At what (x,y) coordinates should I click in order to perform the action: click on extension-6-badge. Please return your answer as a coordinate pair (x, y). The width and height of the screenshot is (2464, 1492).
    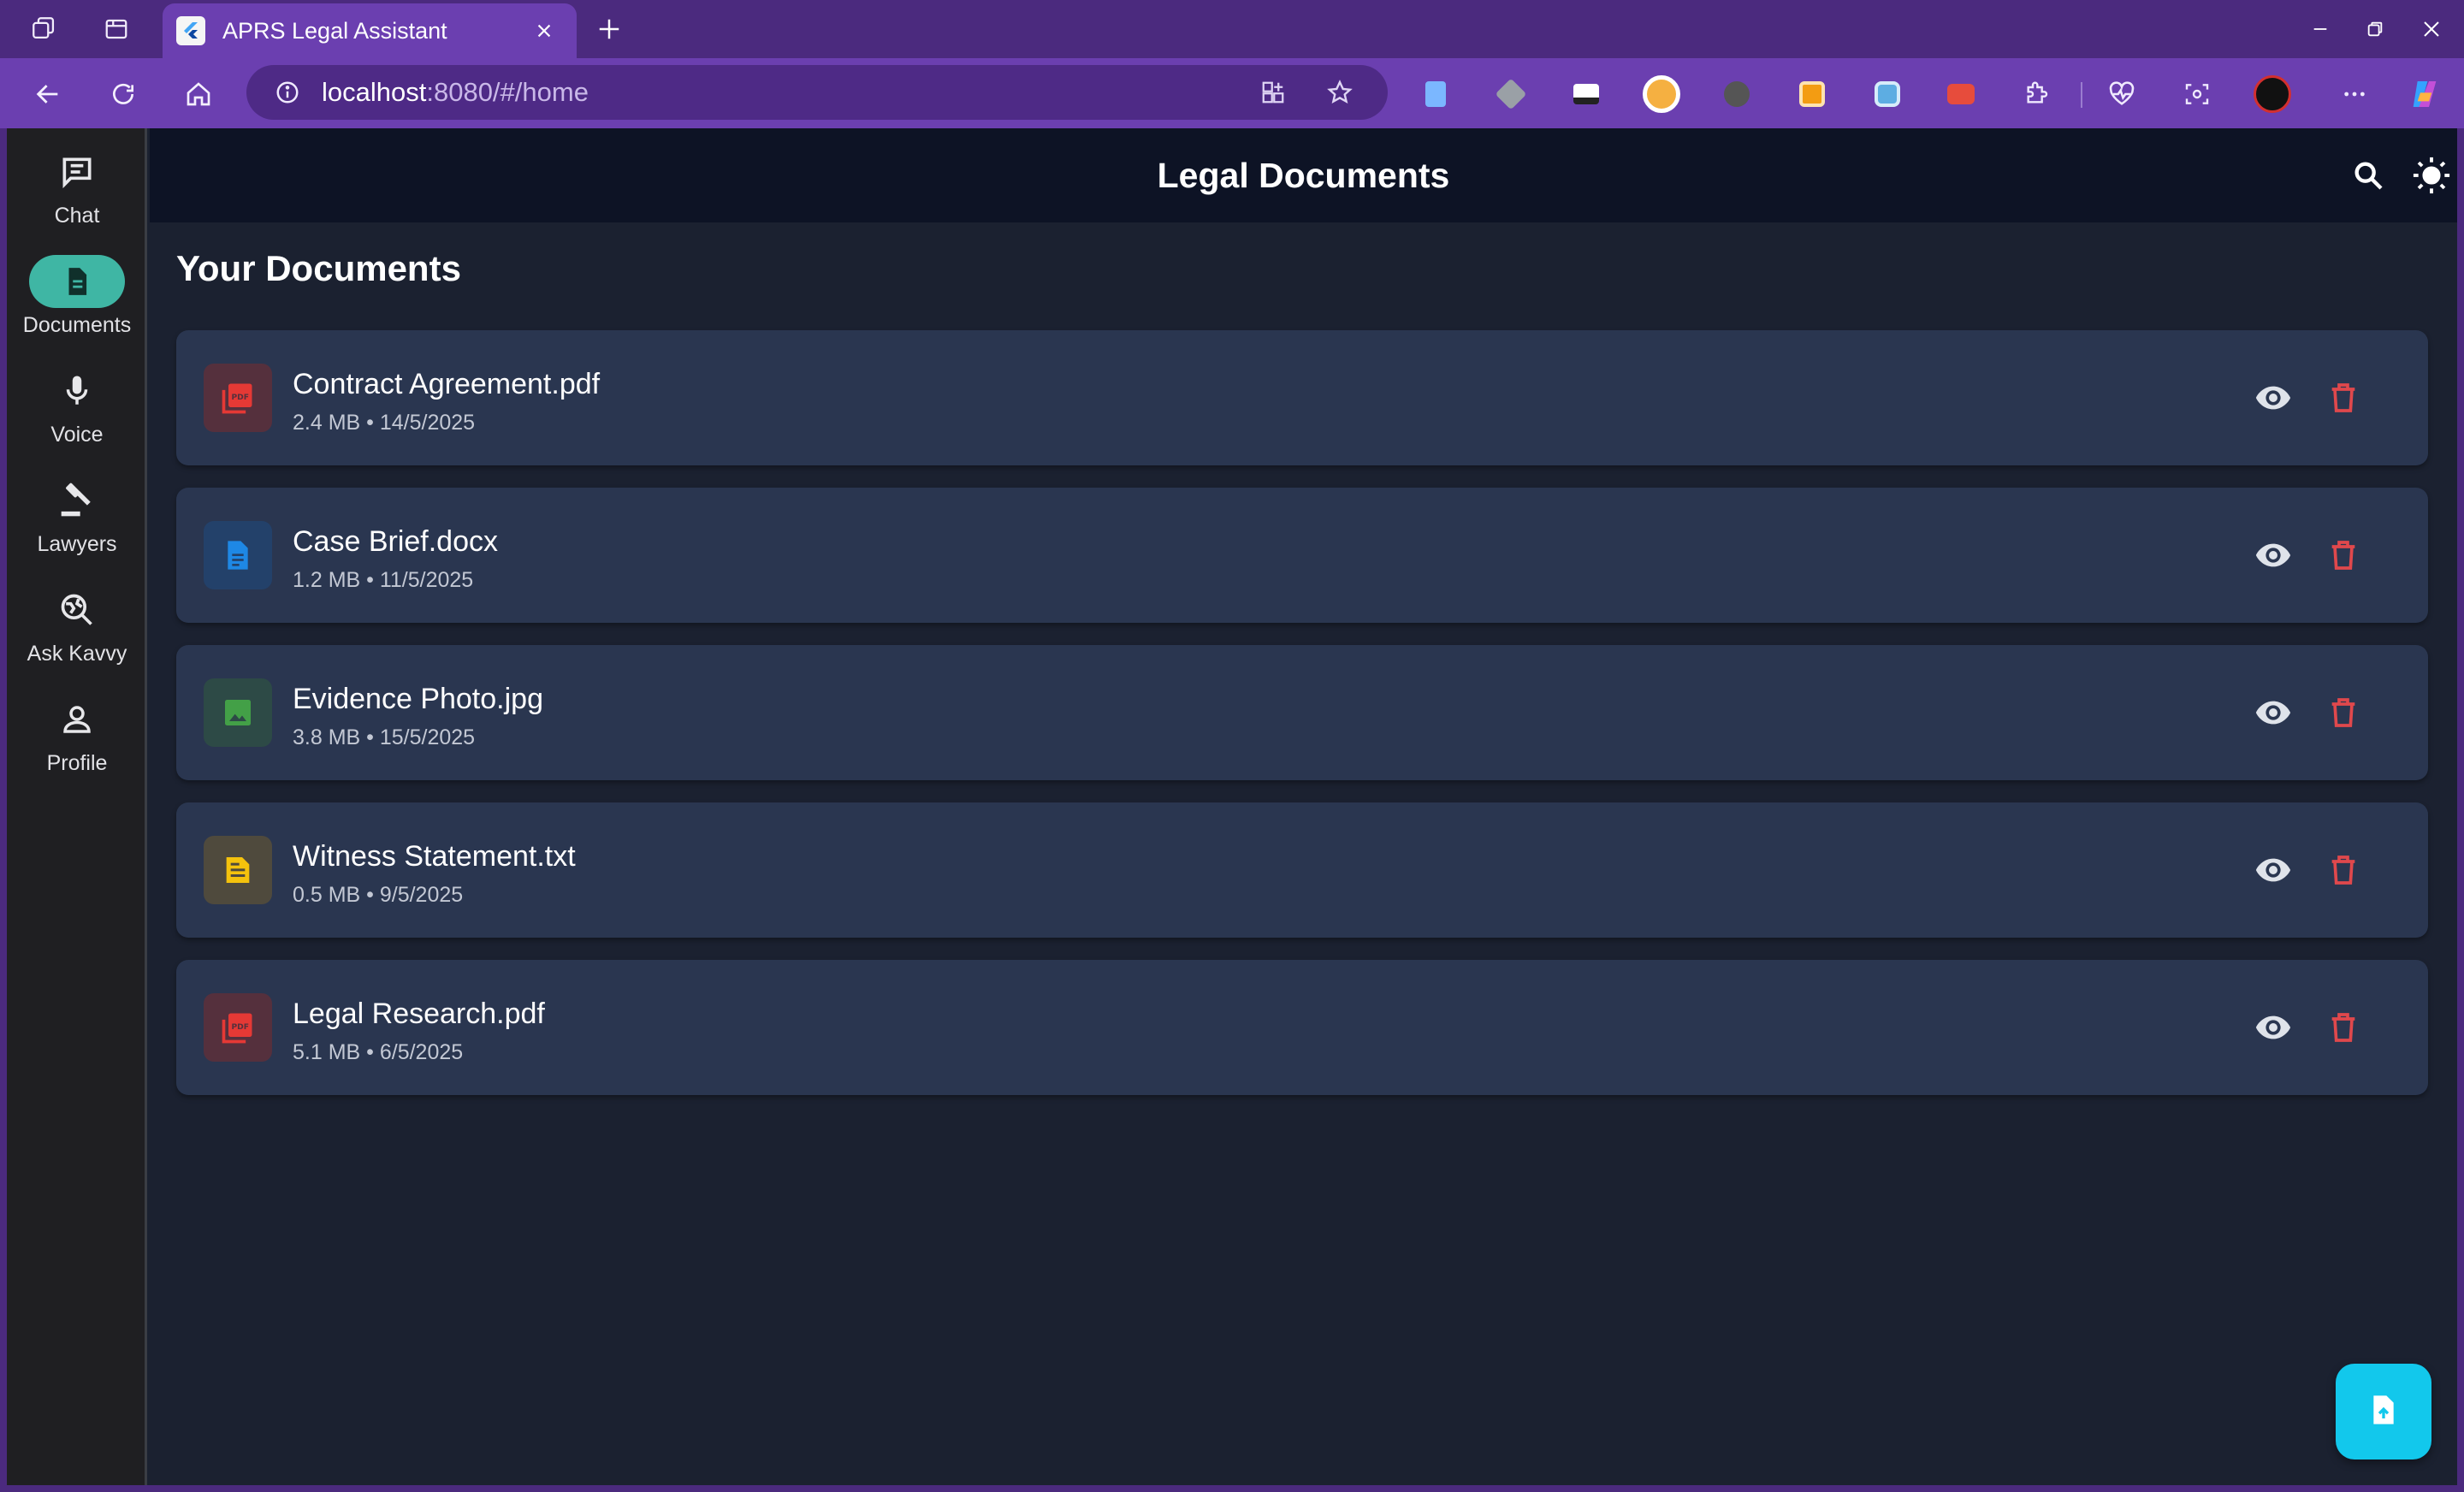
    Looking at the image, I should click on (1812, 94).